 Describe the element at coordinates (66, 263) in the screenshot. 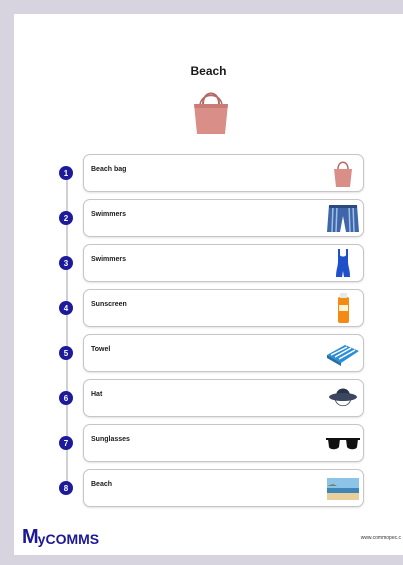

I see `step-number: 3` at that location.